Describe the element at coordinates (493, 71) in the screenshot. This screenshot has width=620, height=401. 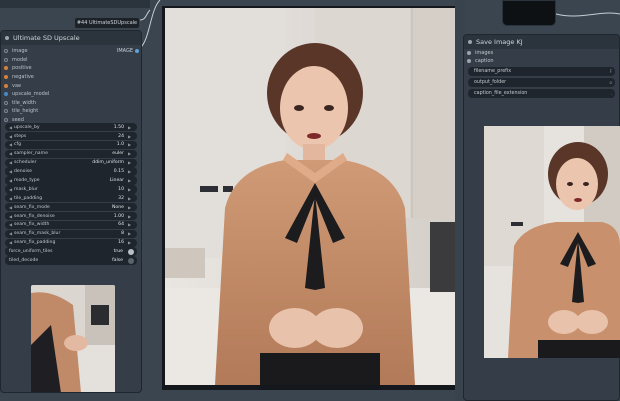
I see `widget-label: filename_prefix` at that location.